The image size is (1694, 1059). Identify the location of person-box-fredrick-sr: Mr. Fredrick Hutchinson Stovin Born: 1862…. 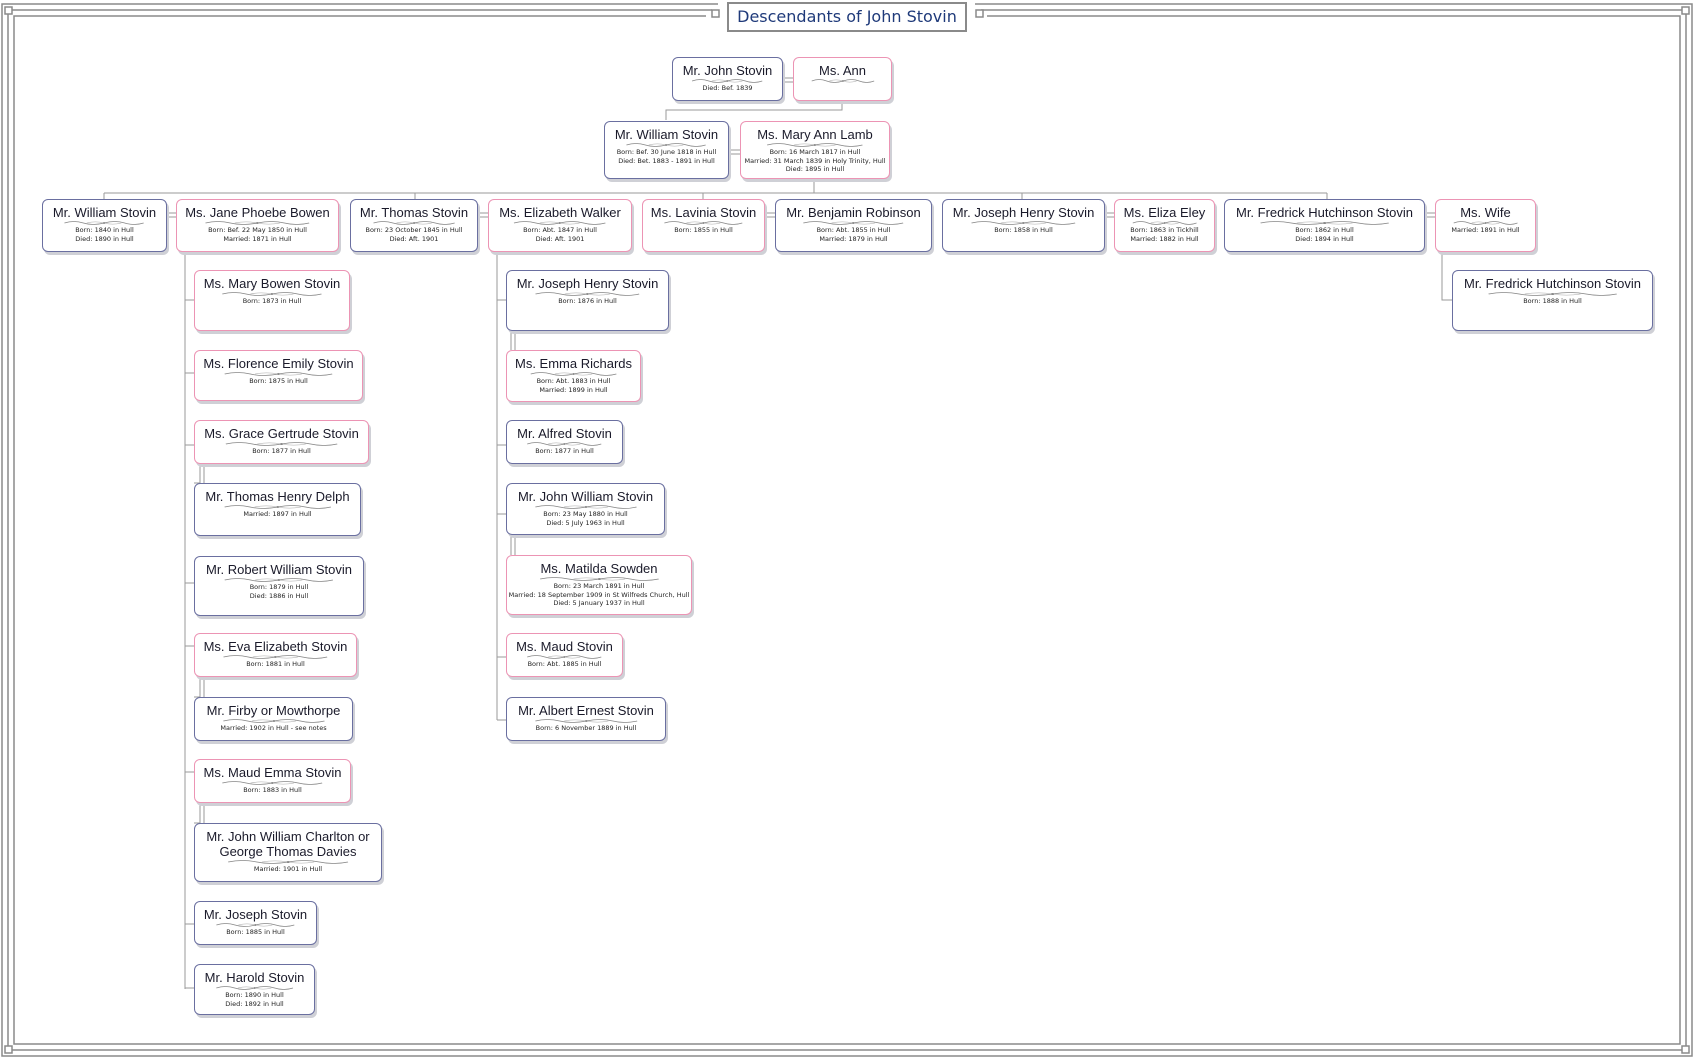
(1324, 225).